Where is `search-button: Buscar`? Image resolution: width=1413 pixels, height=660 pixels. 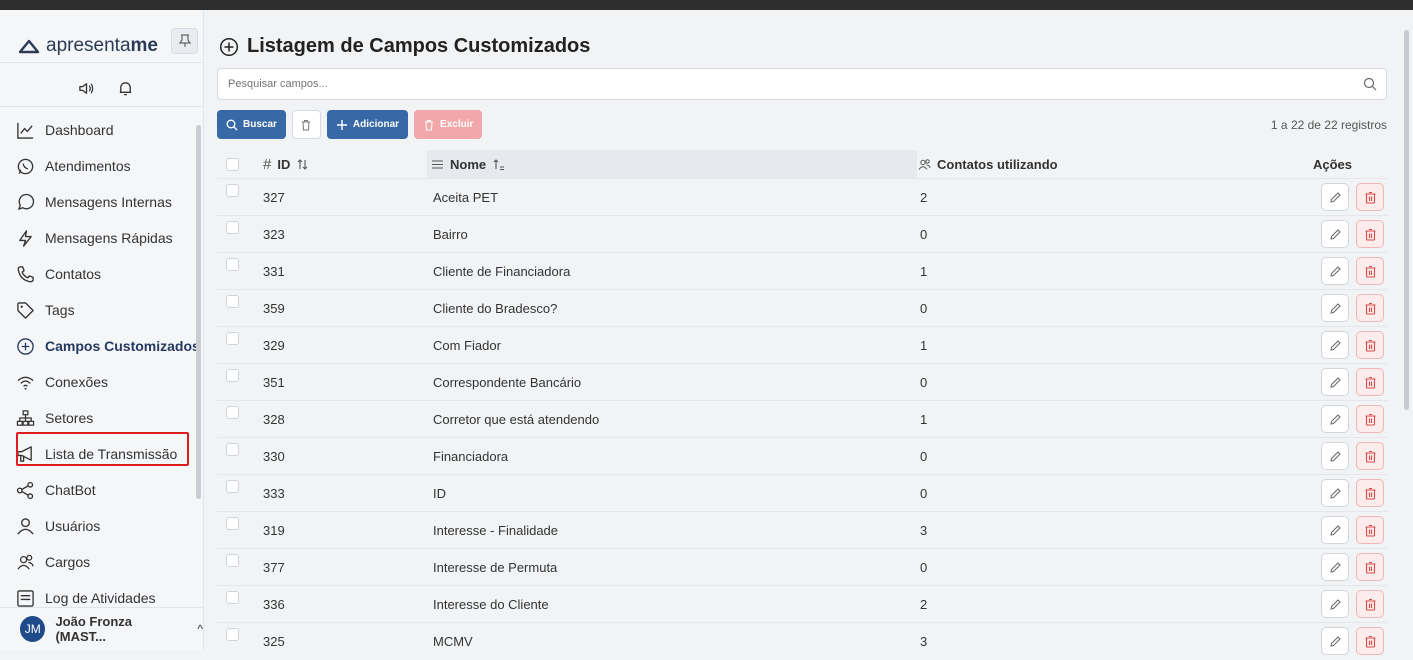 search-button: Buscar is located at coordinates (251, 124).